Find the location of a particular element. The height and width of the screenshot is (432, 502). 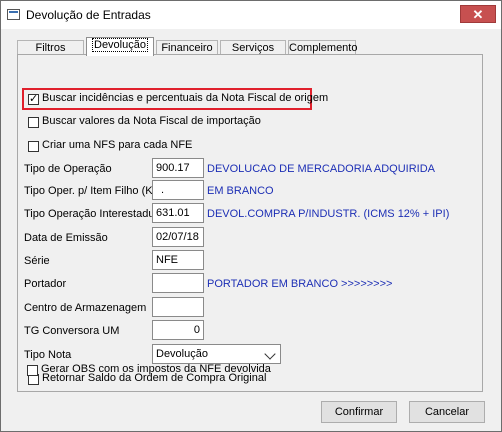

checkbox-gerar-obs is located at coordinates (32, 370).